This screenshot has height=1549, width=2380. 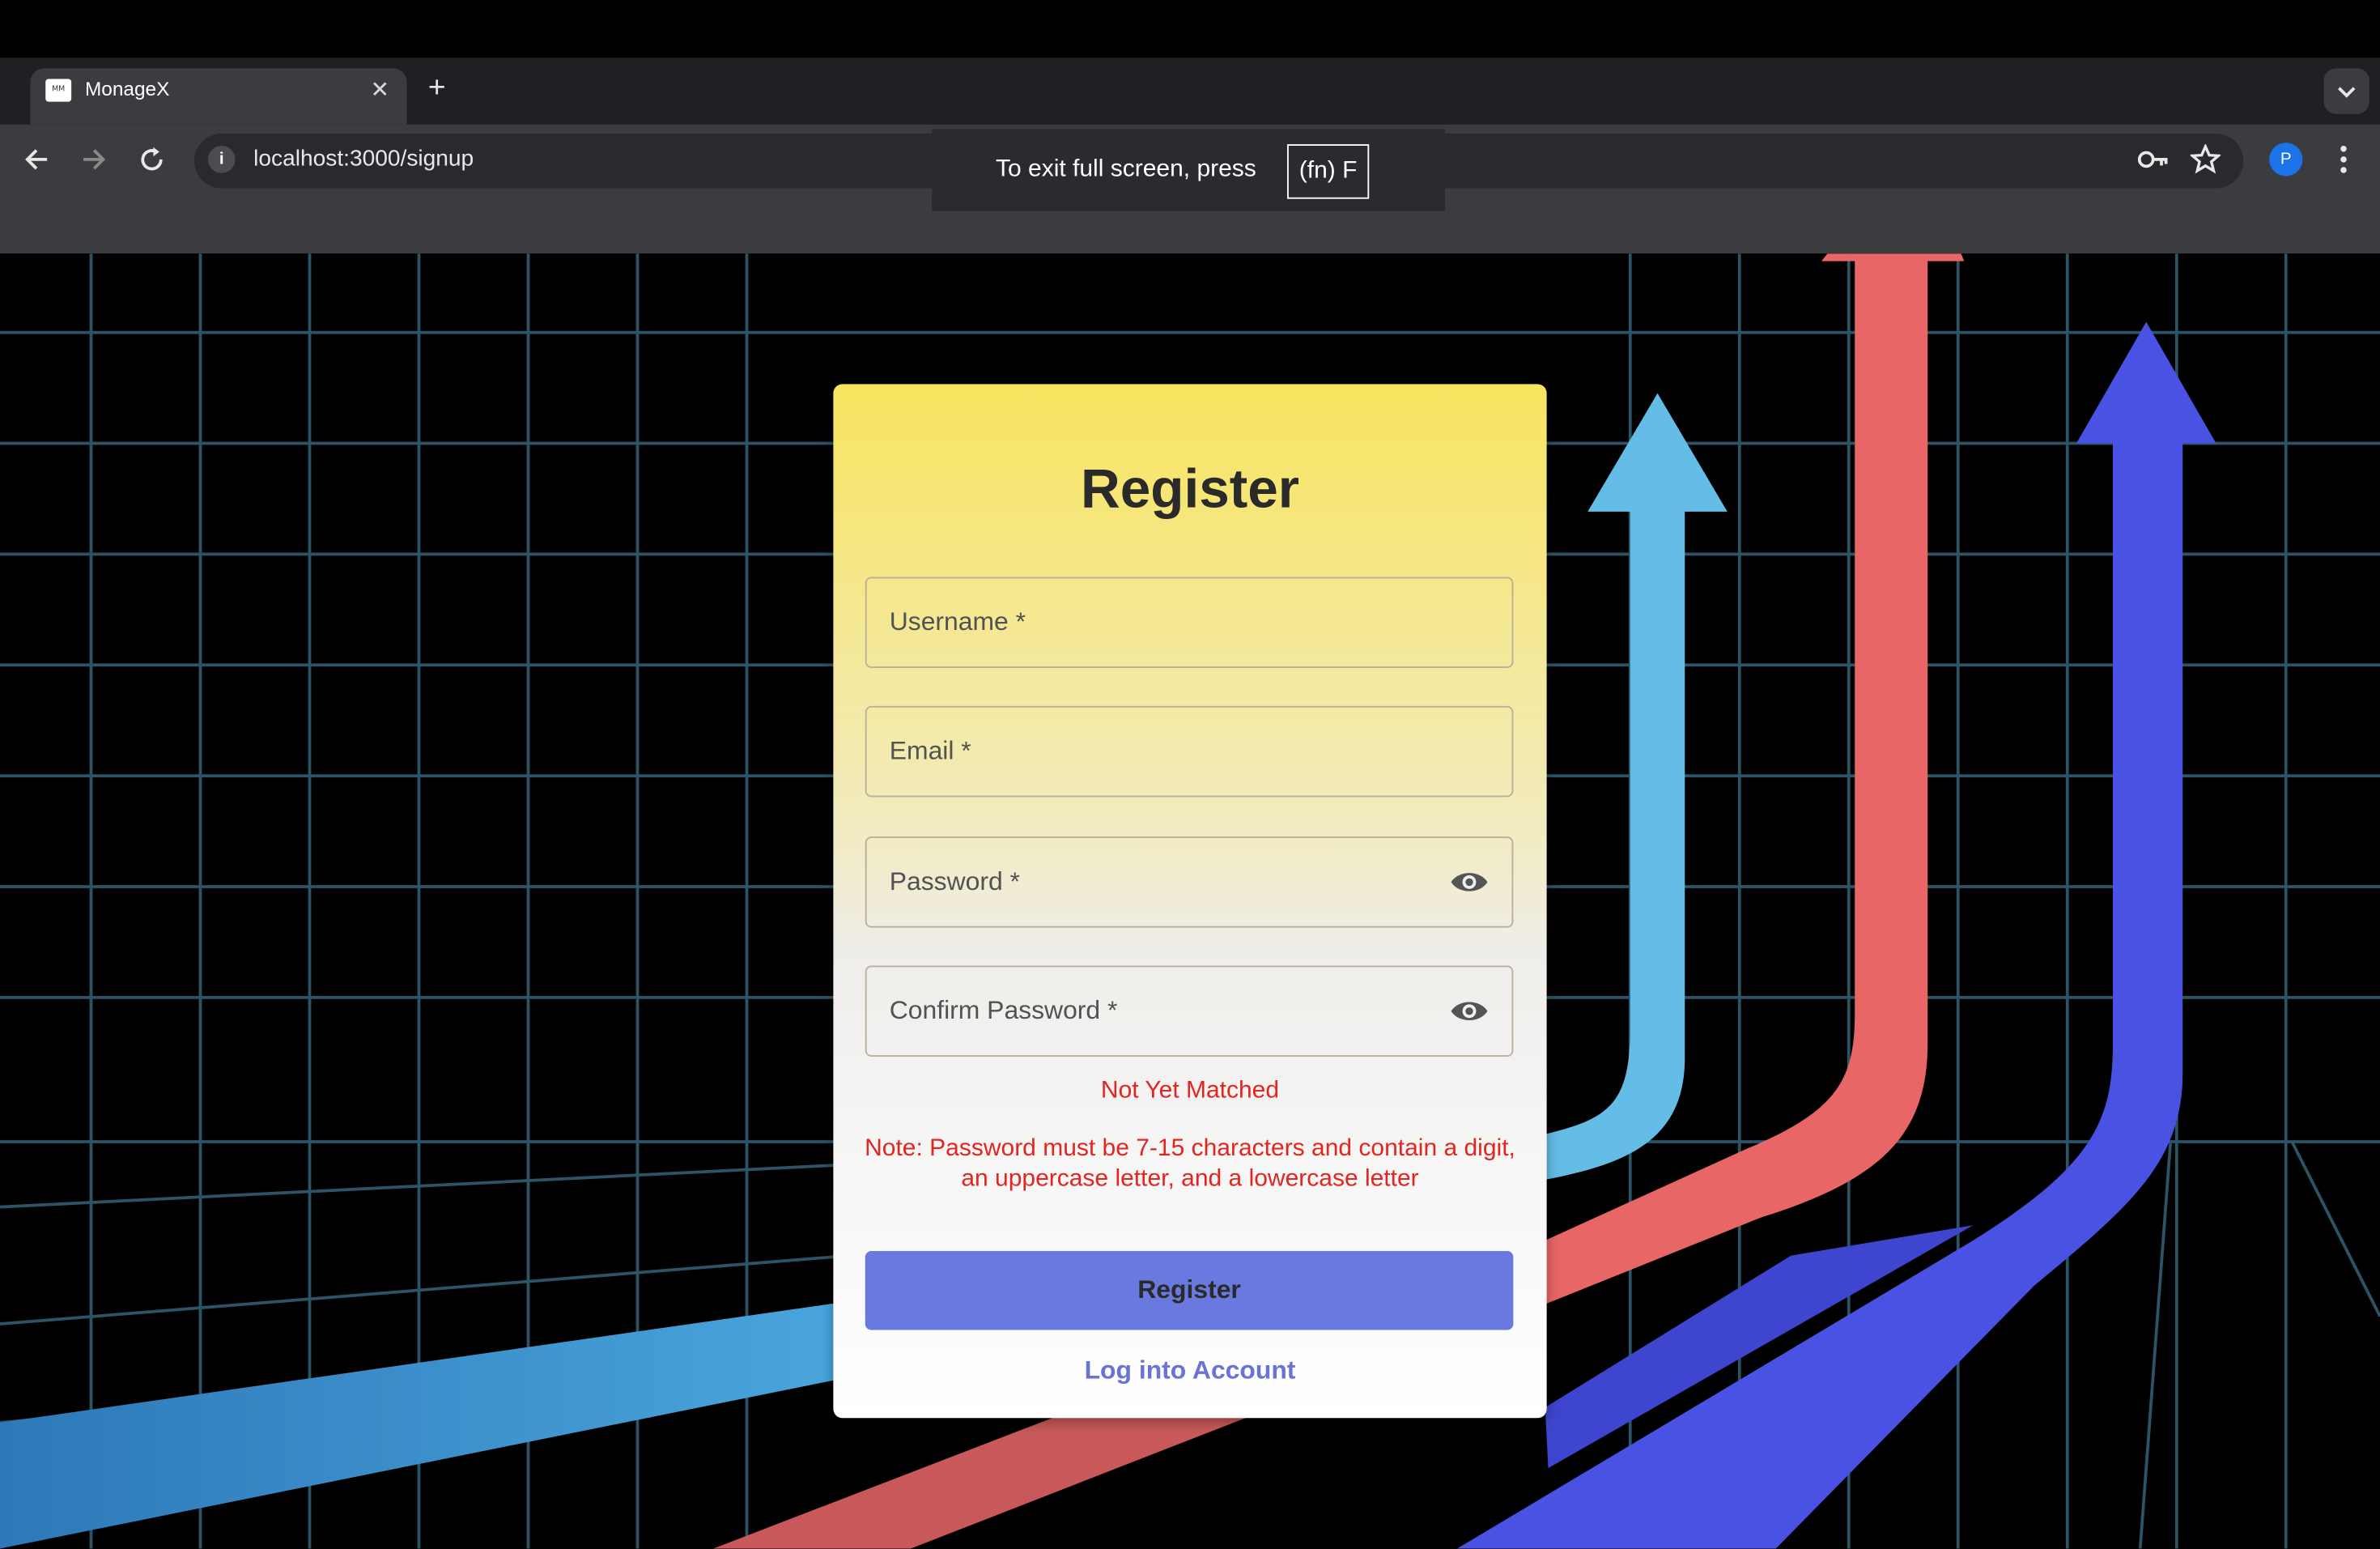 I want to click on confirm-password-field: Confirm Password *, so click(x=1189, y=1011).